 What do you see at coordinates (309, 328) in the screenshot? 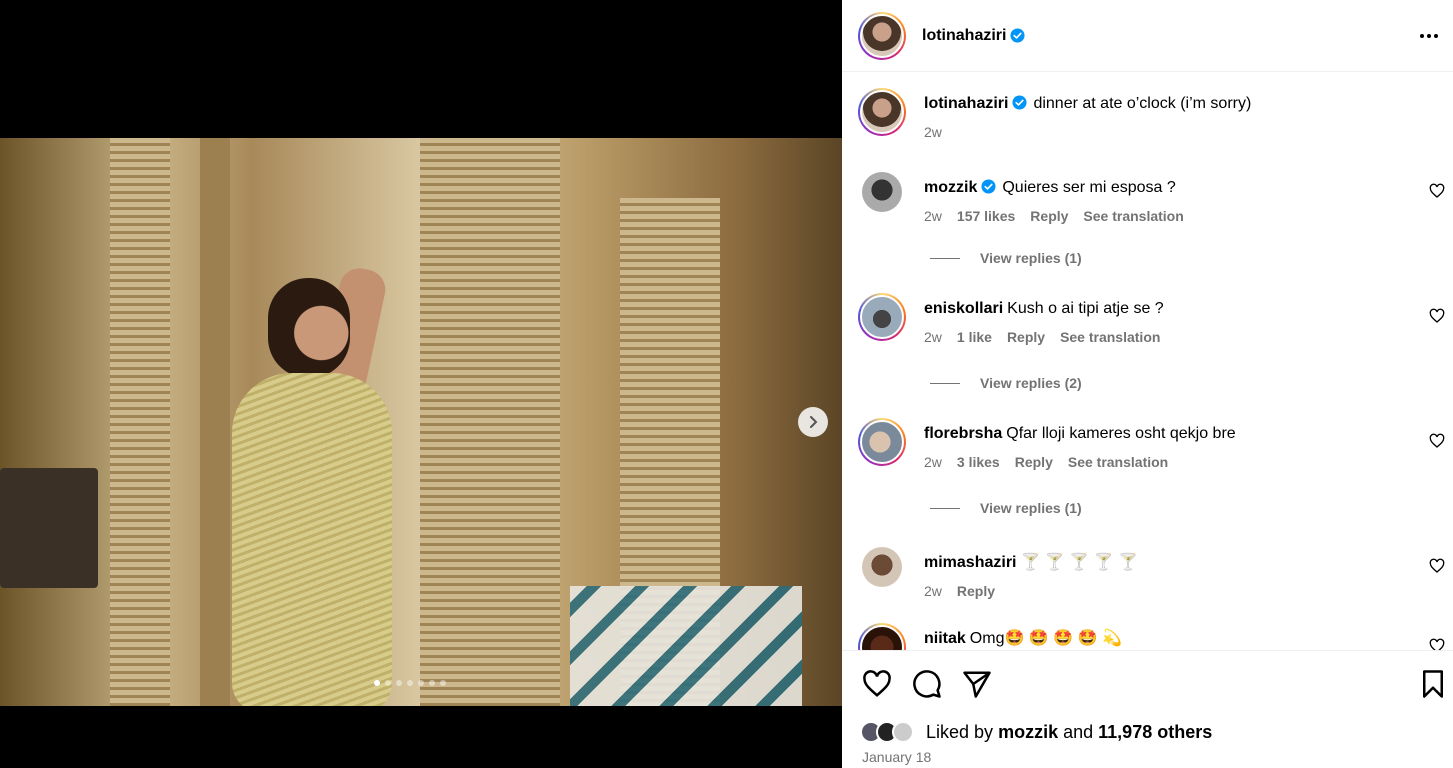
I see `figure-head` at bounding box center [309, 328].